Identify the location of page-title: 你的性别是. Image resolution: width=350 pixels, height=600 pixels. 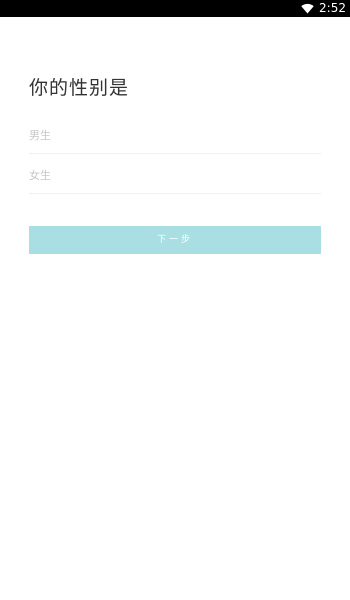
(79, 88).